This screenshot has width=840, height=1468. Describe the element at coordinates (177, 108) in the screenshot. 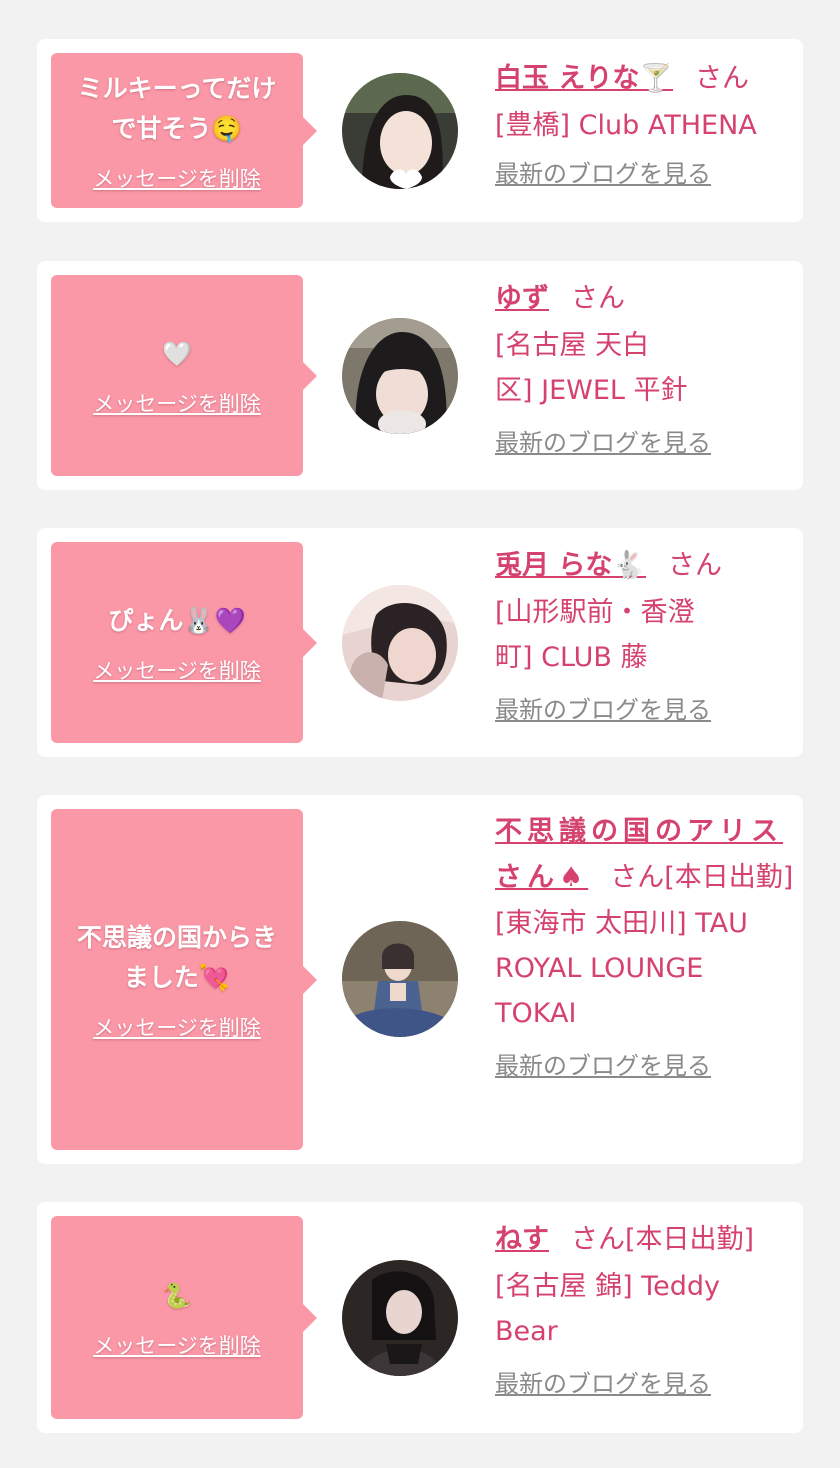

I see `message-text: ミルキーってだけ で甘そう🤤` at that location.